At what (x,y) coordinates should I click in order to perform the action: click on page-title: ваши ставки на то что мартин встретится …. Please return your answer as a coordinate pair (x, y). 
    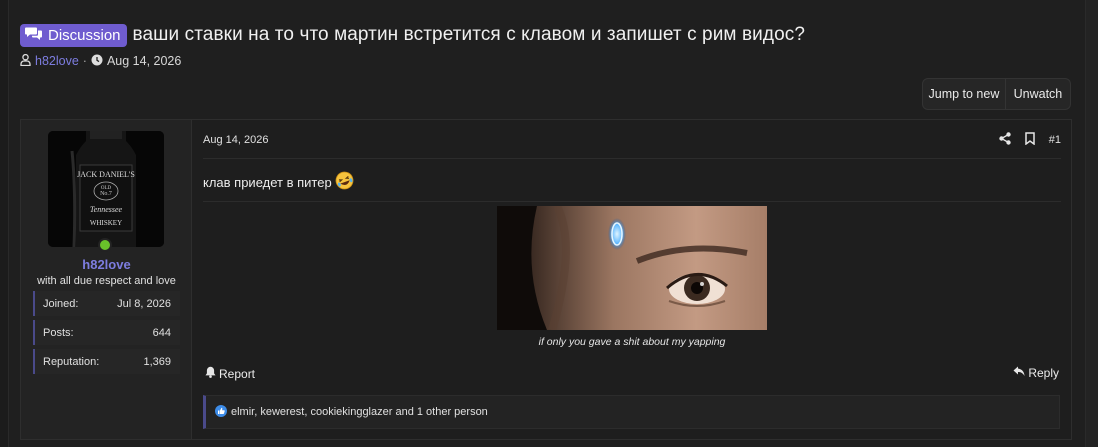
    Looking at the image, I should click on (469, 34).